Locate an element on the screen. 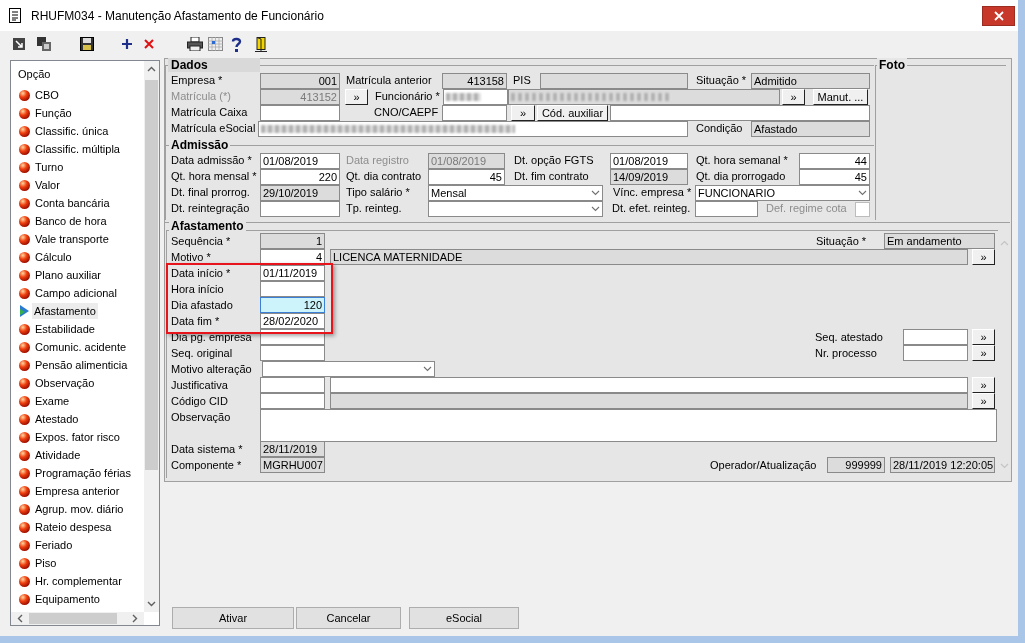 This screenshot has width=1025, height=643. input-field: 120 is located at coordinates (292, 305).